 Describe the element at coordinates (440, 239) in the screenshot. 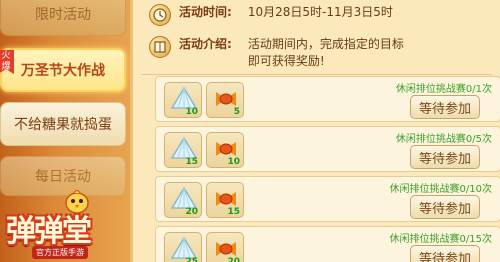

I see `task-progress: 休闲排位挑战赛0/15次` at that location.